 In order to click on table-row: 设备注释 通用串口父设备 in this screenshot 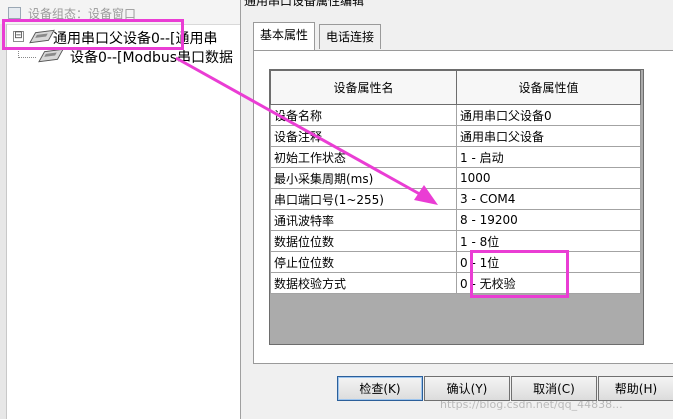, I will do `click(455, 136)`.